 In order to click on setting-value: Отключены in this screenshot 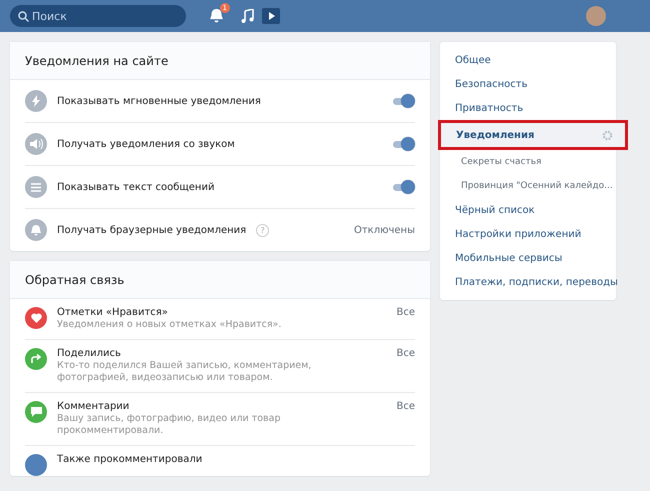, I will do `click(384, 230)`.